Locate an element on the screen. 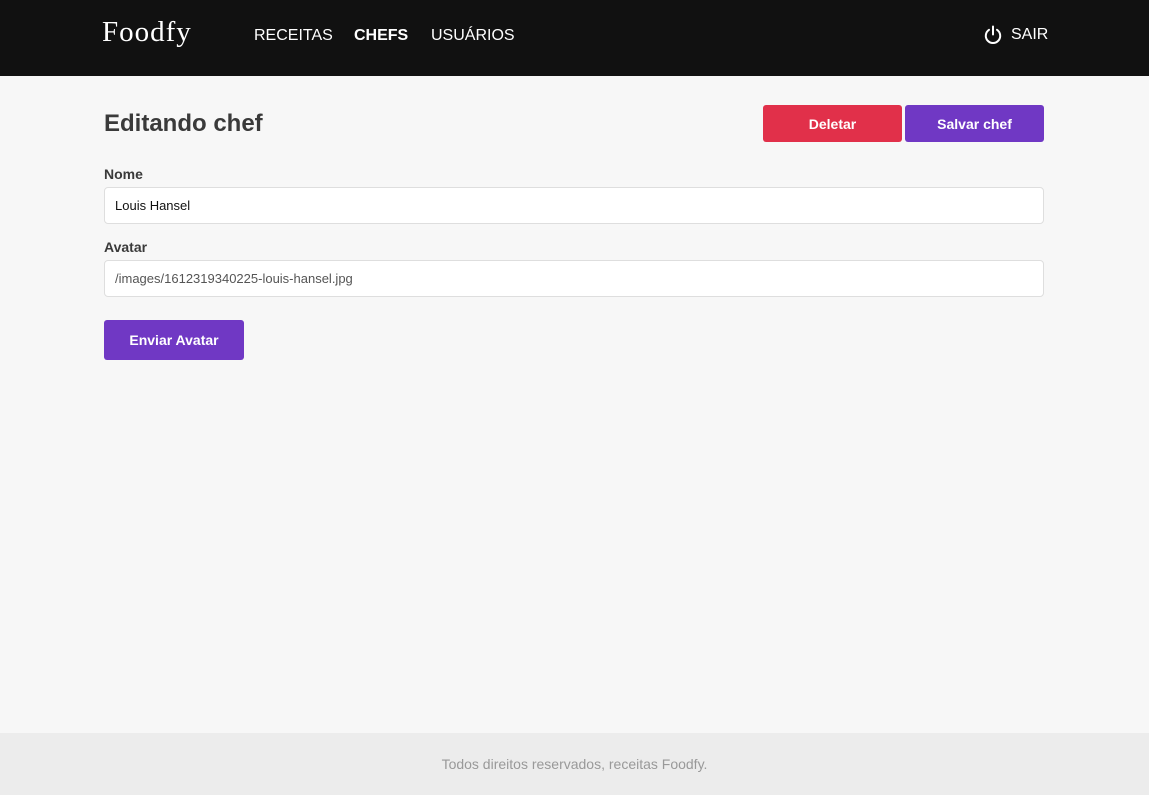  name-label: Nome is located at coordinates (123, 174).